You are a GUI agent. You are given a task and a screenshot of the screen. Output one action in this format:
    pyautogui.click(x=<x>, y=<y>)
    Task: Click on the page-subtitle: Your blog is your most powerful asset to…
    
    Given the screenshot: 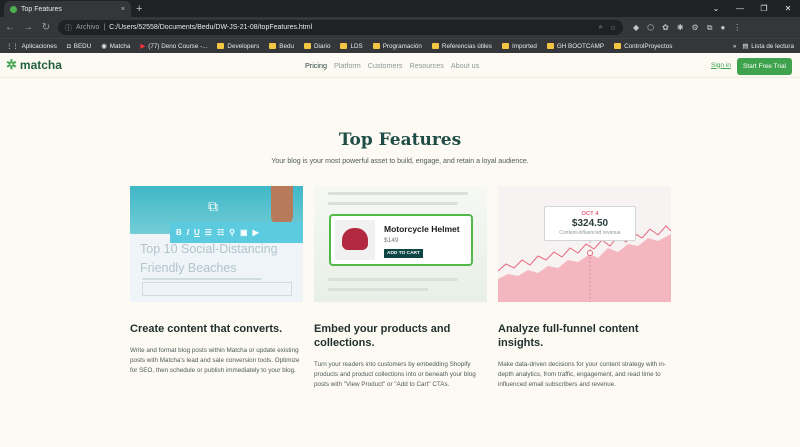 What is the action you would take?
    pyautogui.click(x=400, y=161)
    